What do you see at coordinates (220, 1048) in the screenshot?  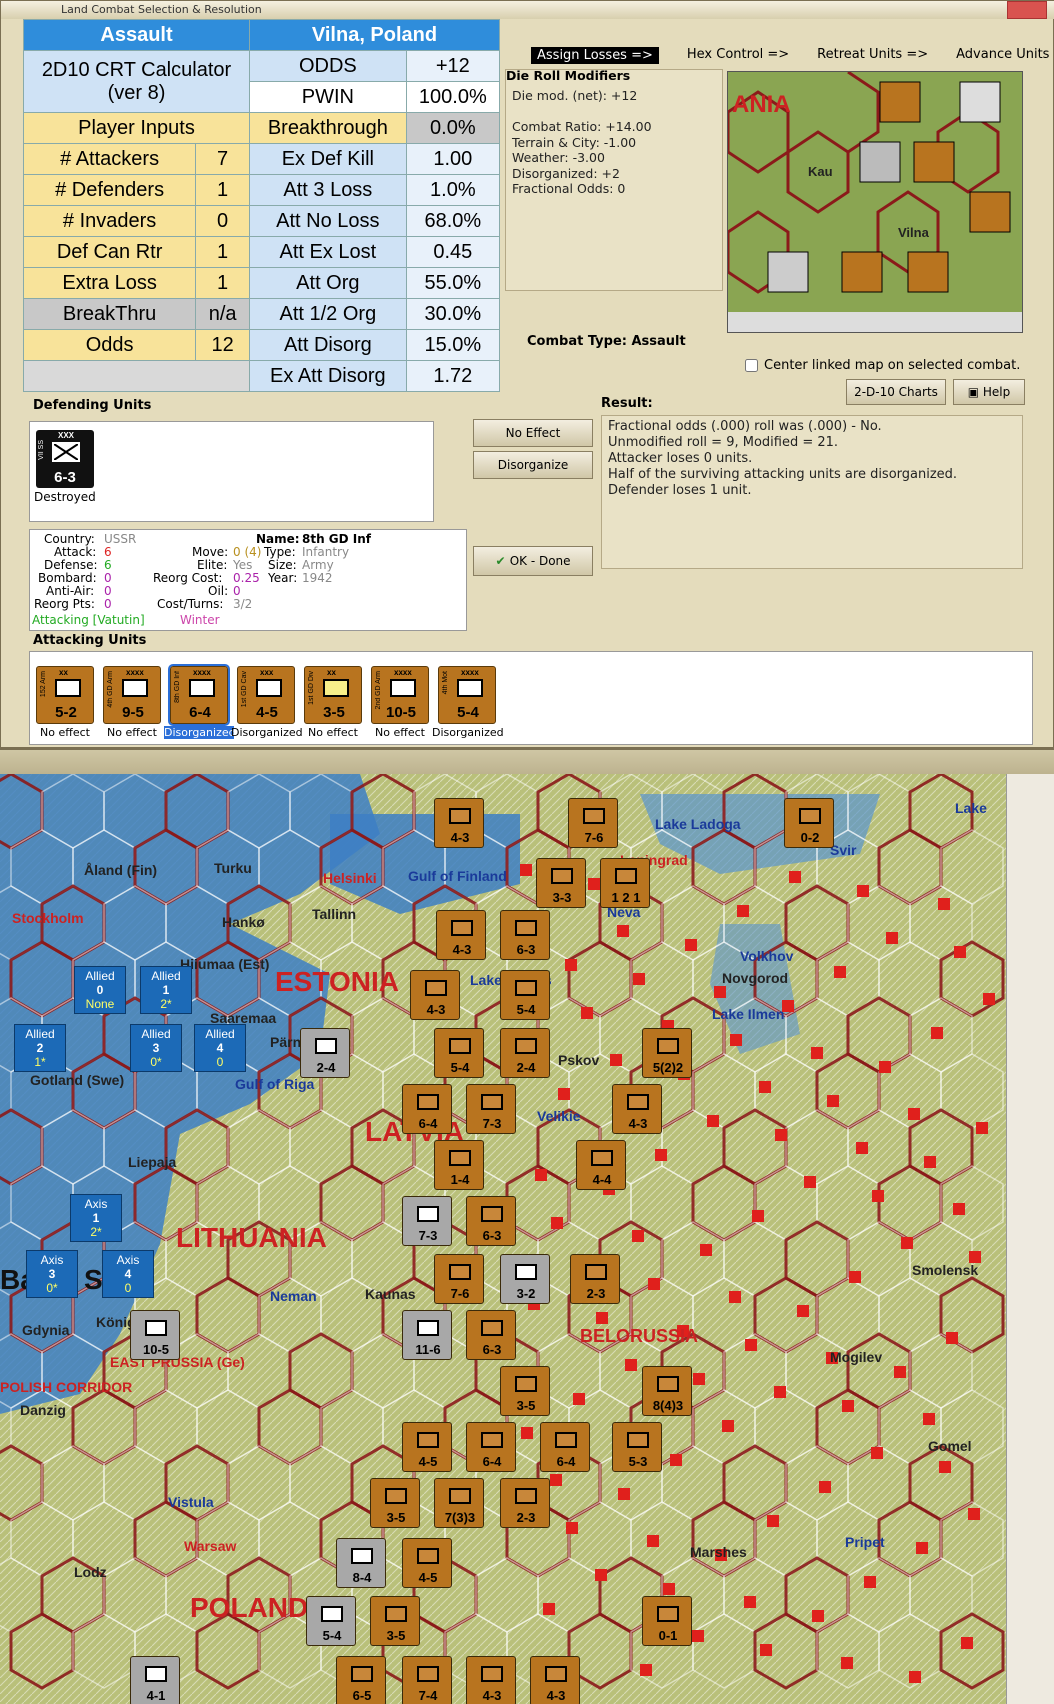 I see `allied-box: Allied 4 0` at bounding box center [220, 1048].